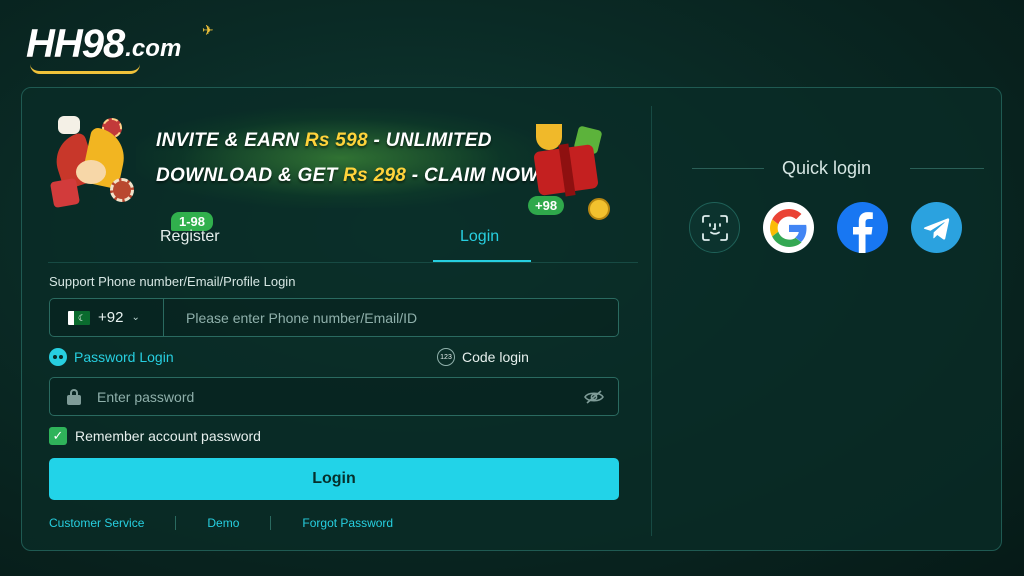 This screenshot has height=576, width=1024. I want to click on face-id-icon, so click(714, 227).